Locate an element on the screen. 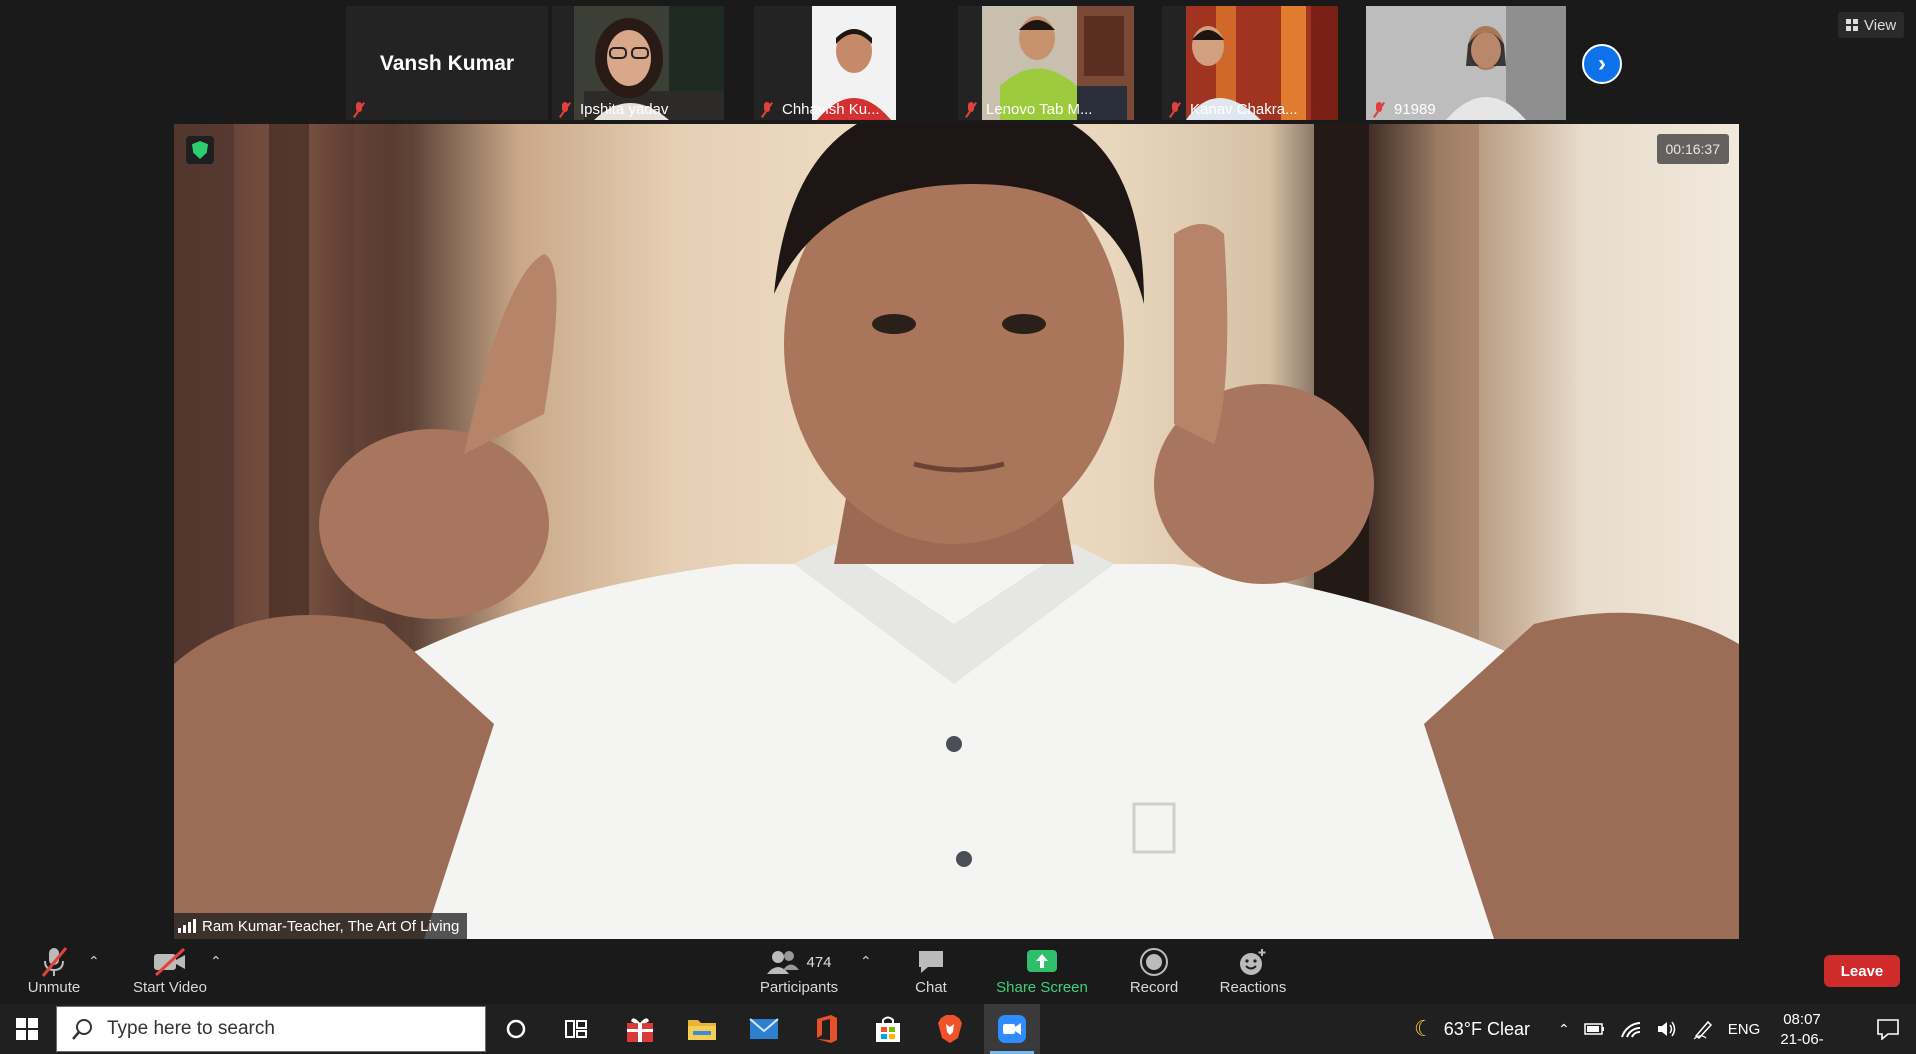 The image size is (1916, 1054). view-label: View is located at coordinates (1880, 25).